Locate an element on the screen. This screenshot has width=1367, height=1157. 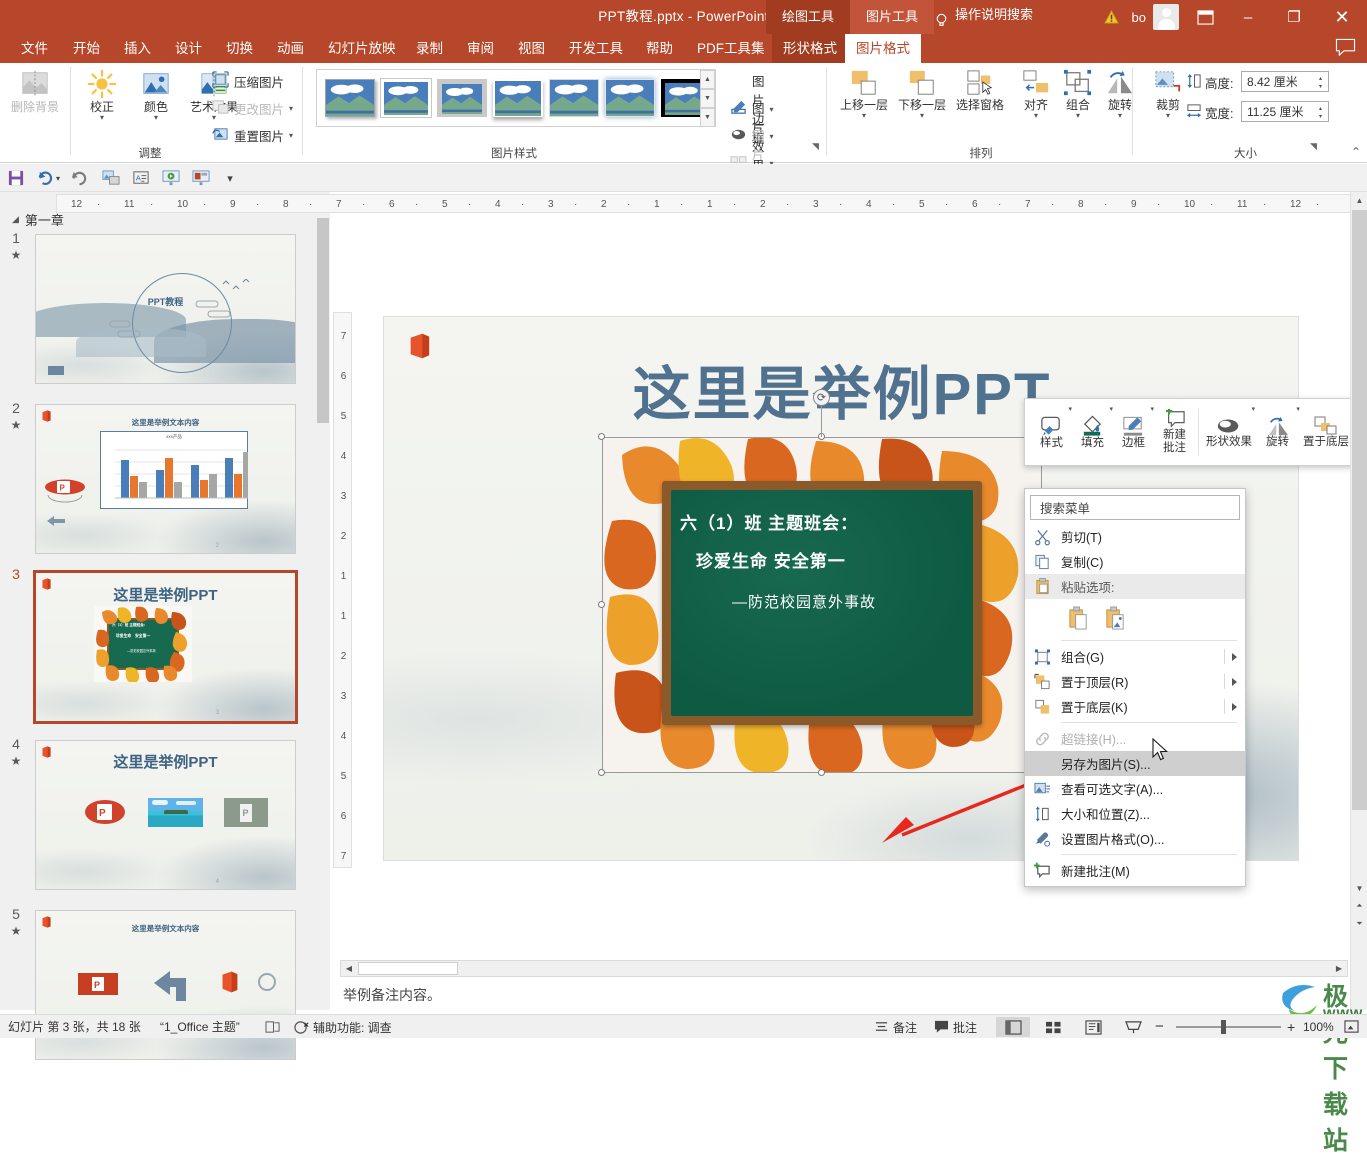
slide-thumbnail-3: 这里是举例PPT 六（1）班 主题班会： 珍爱生命 安全第一 —防范校园意外事故 is located at coordinates (165, 647).